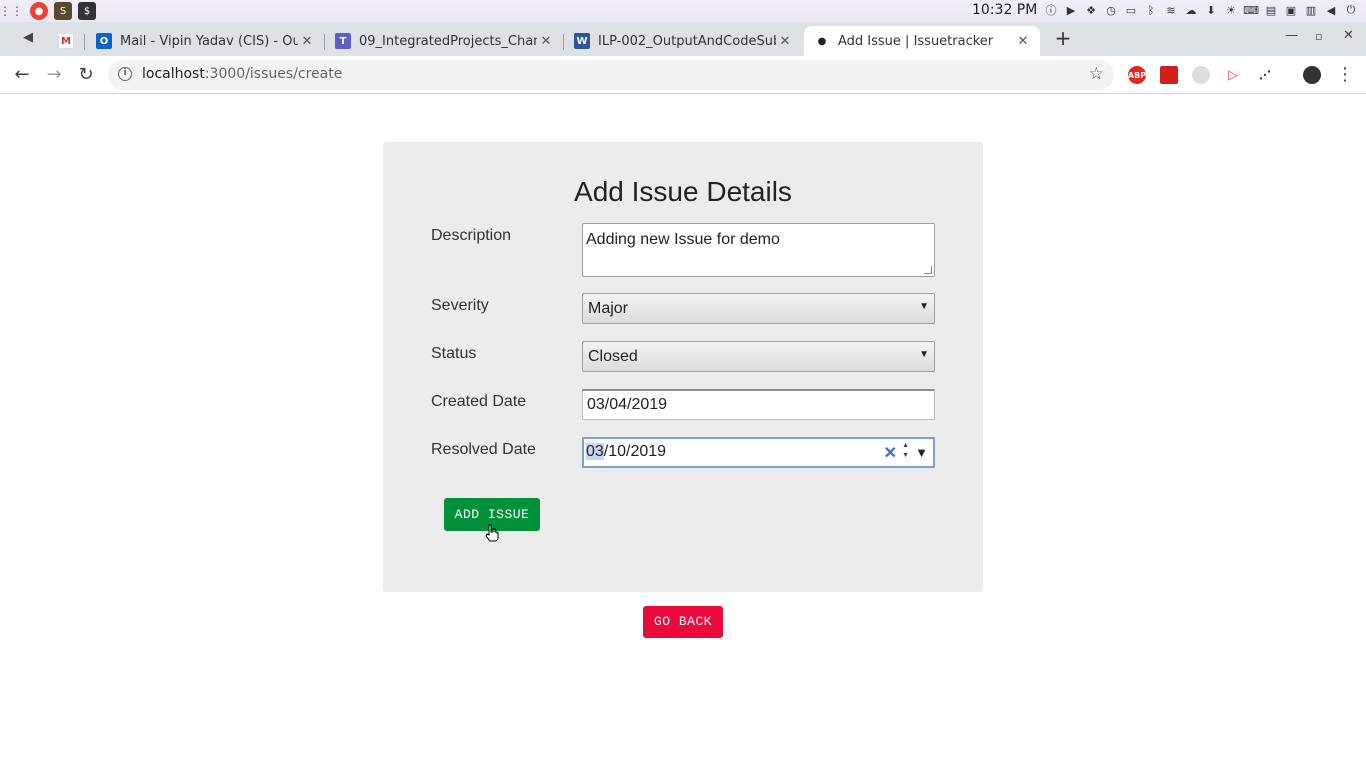 Image resolution: width=1366 pixels, height=768 pixels. Describe the element at coordinates (1331, 10) in the screenshot. I see `volume-icon: ◀` at that location.